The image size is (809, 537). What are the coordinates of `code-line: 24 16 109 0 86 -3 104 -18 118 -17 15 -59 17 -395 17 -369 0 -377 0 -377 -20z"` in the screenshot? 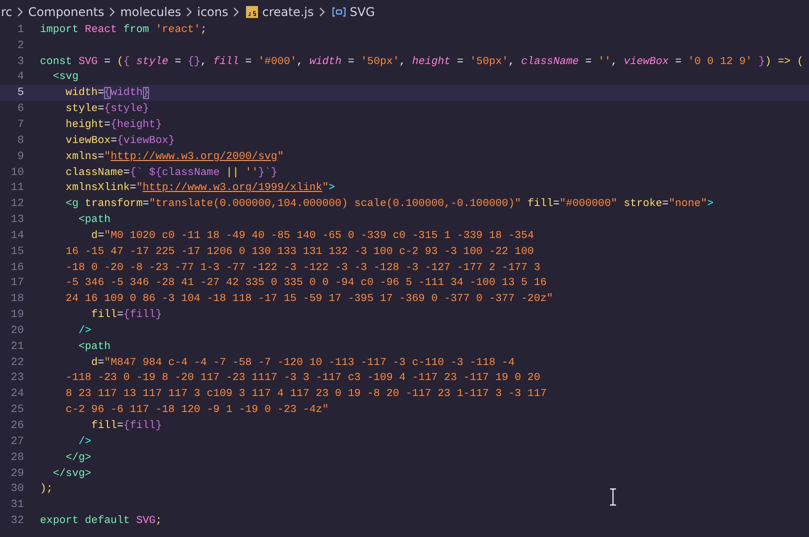 It's located at (309, 299).